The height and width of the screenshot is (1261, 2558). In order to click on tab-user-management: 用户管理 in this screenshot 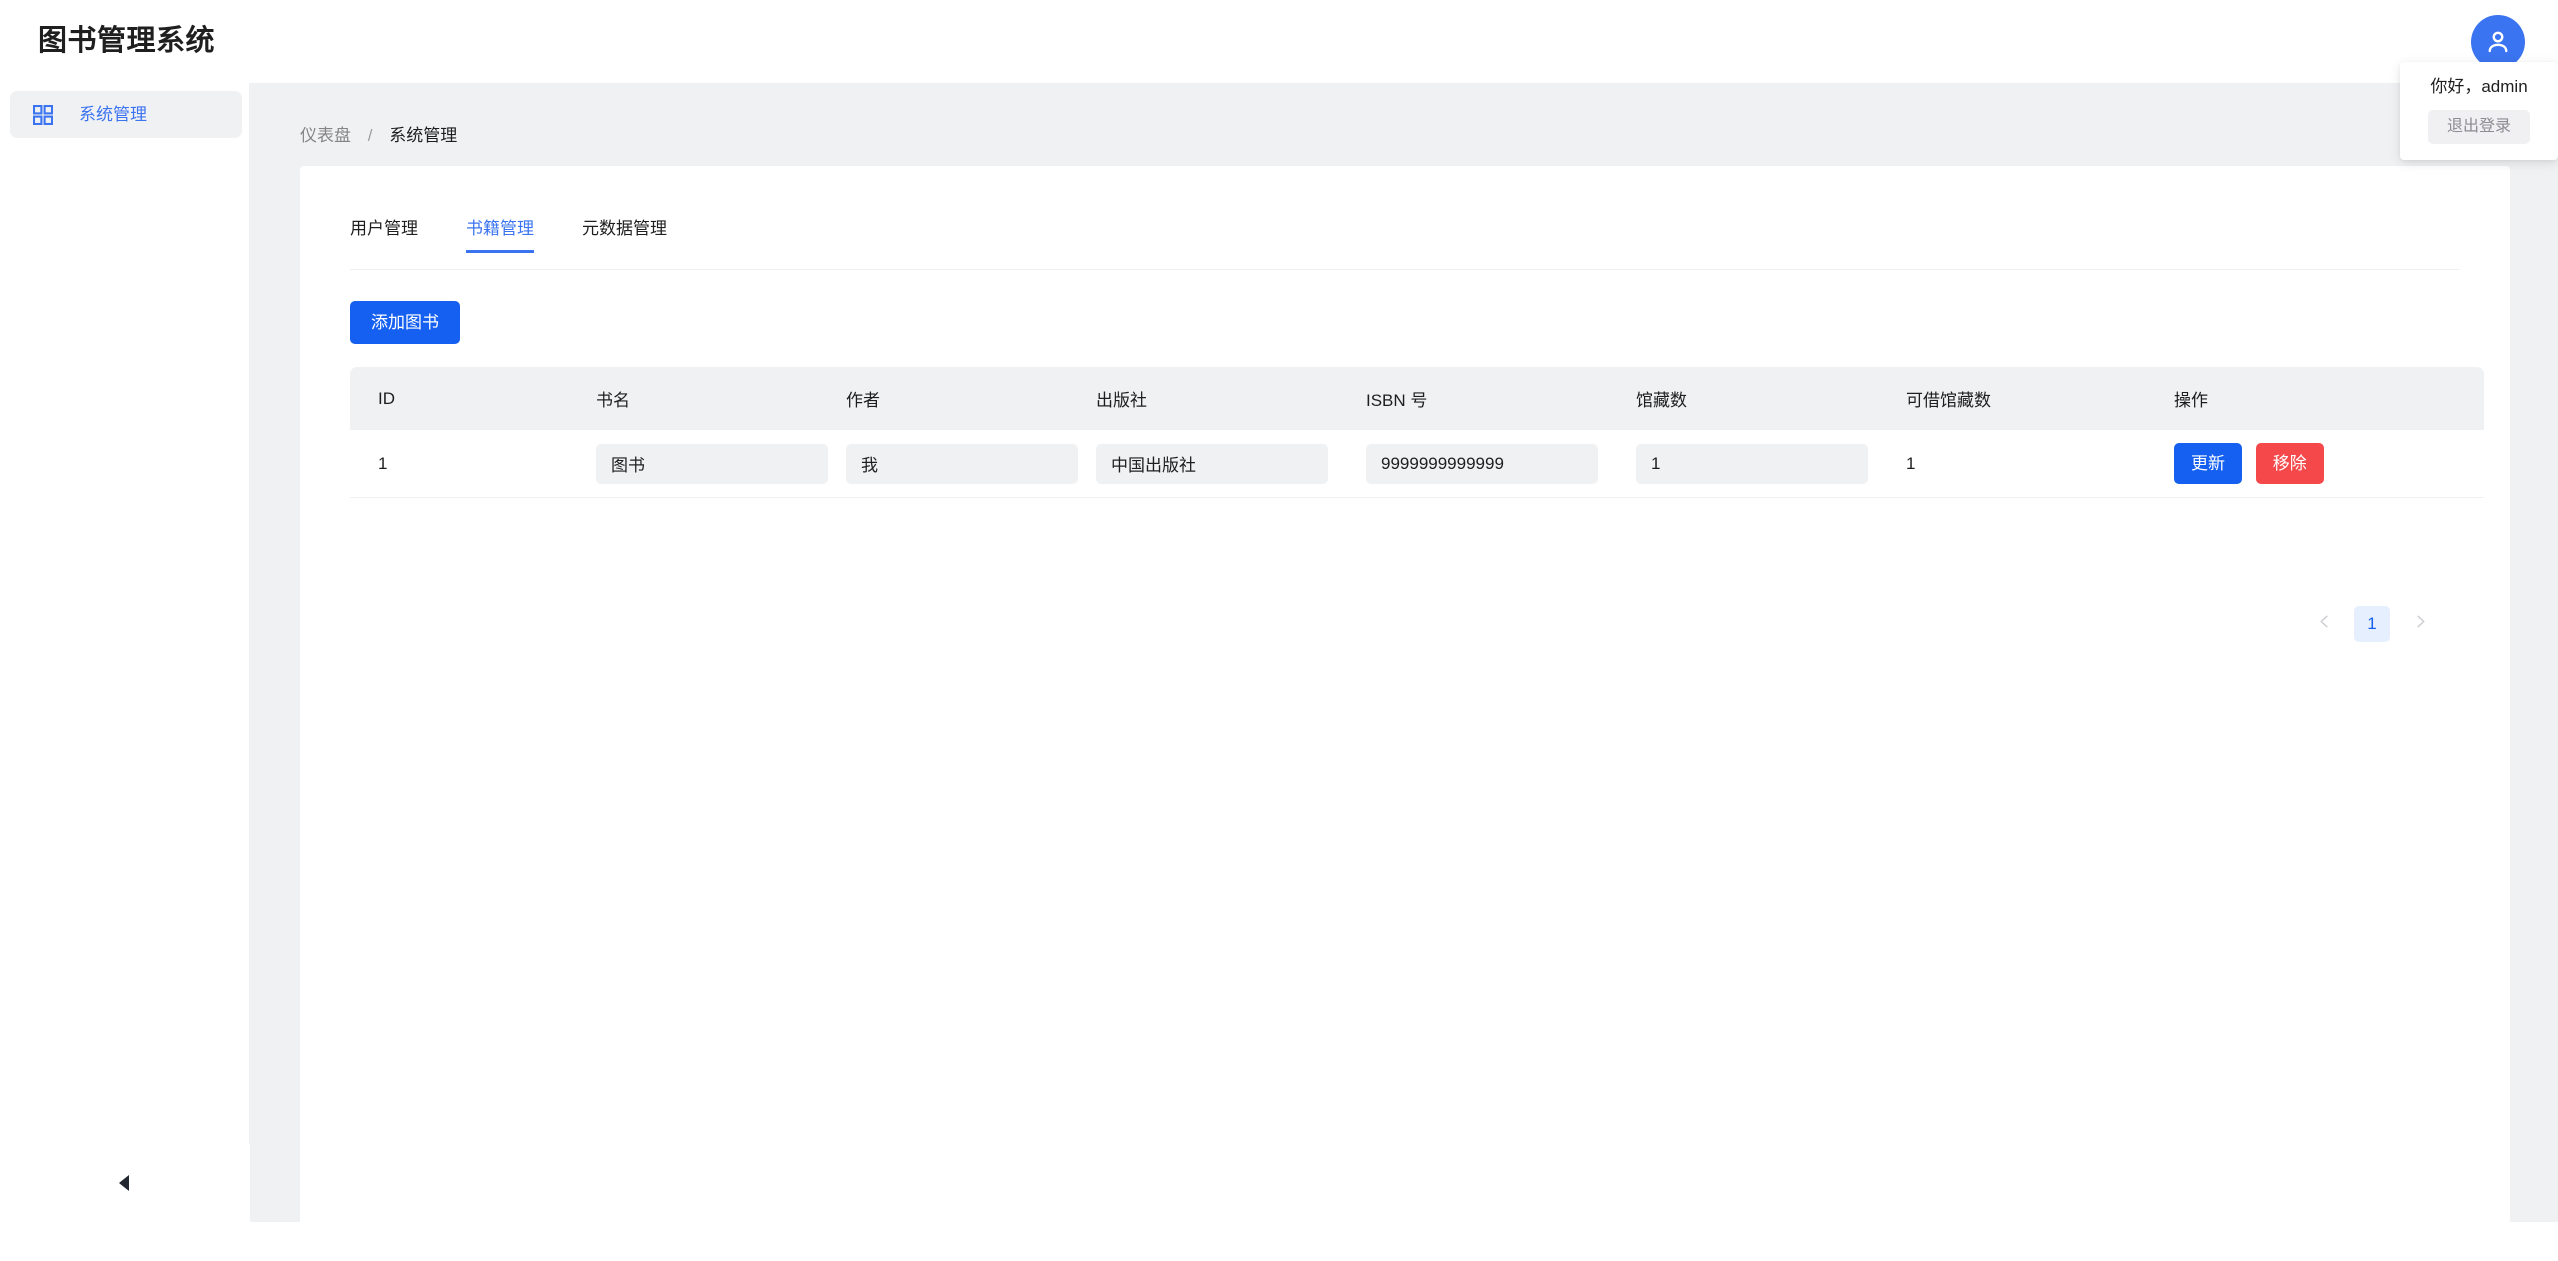, I will do `click(384, 236)`.